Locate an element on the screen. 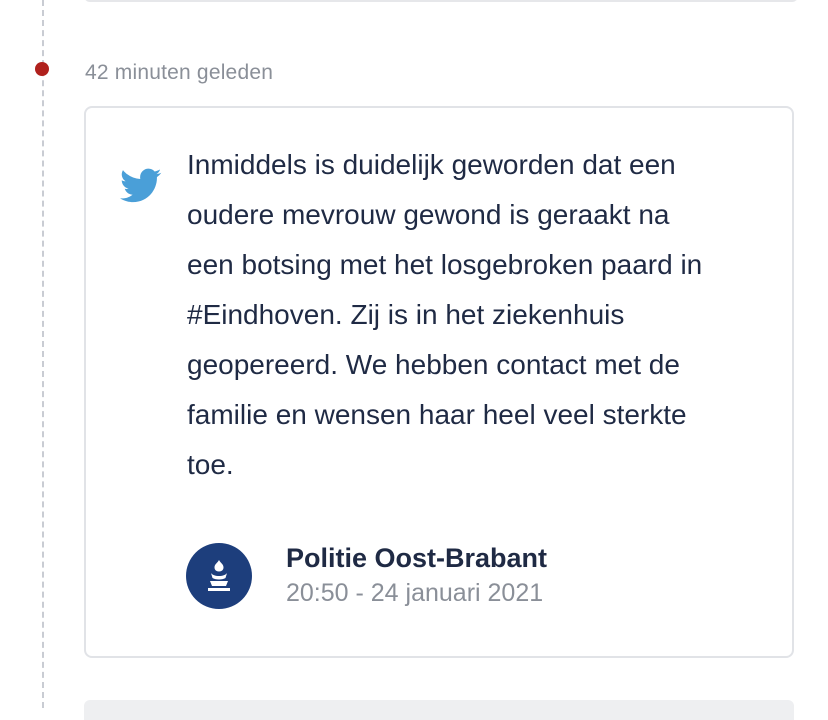 The image size is (828, 720). post-timestamp: 42 minuten geleden is located at coordinates (179, 72).